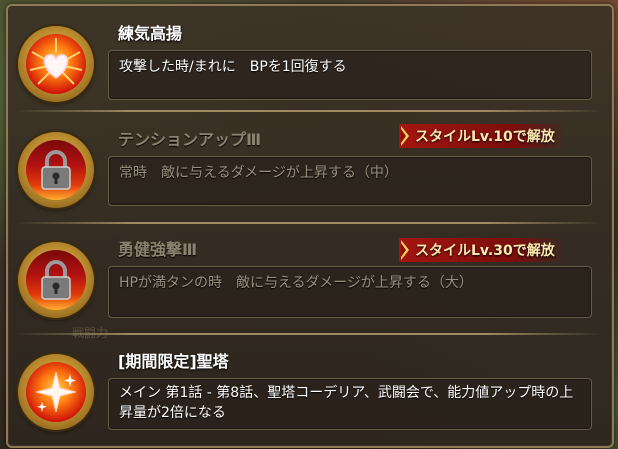 The height and width of the screenshot is (449, 618). Describe the element at coordinates (150, 33) in the screenshot. I see `skill-title: 練気高揚` at that location.